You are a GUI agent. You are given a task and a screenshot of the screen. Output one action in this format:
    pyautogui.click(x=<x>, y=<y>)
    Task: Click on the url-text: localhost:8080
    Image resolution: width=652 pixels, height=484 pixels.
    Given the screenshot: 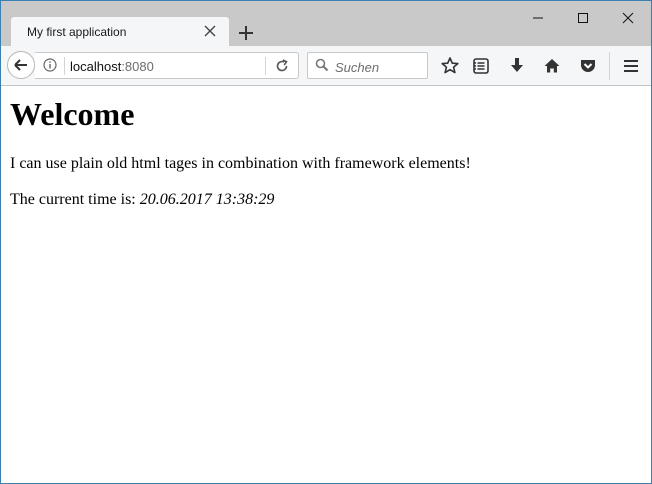 What is the action you would take?
    pyautogui.click(x=112, y=66)
    